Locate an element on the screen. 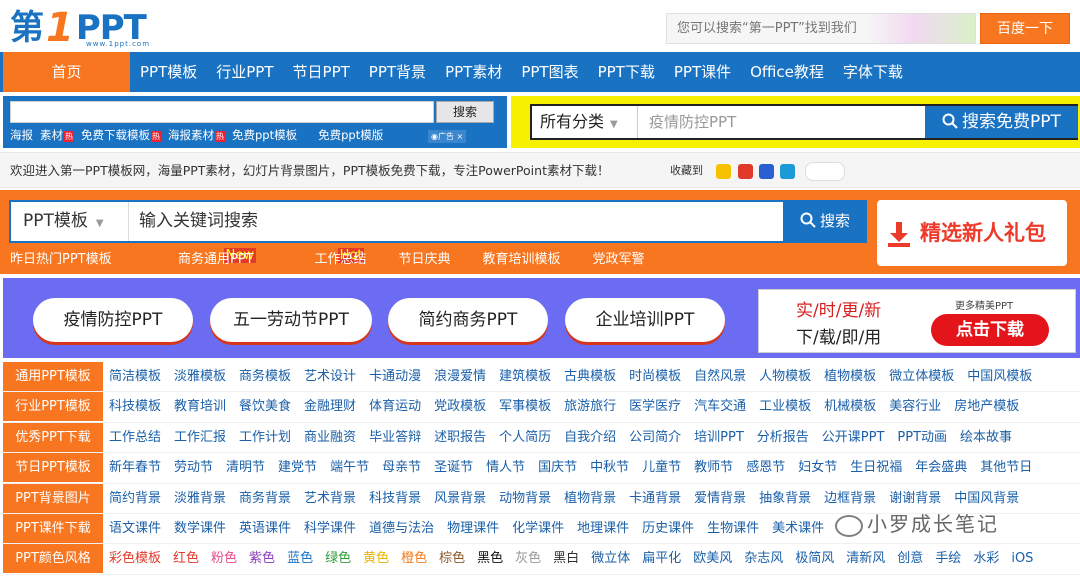  category-link: 旅游旅行 is located at coordinates (590, 406).